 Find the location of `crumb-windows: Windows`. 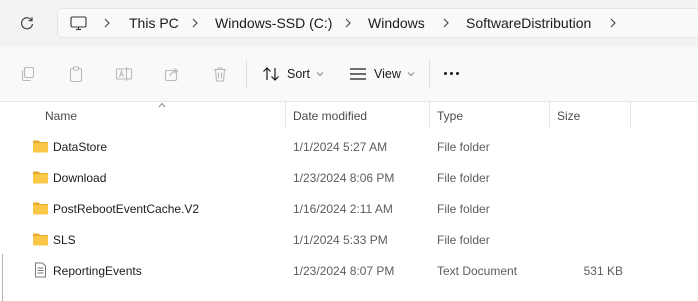

crumb-windows: Windows is located at coordinates (396, 23).